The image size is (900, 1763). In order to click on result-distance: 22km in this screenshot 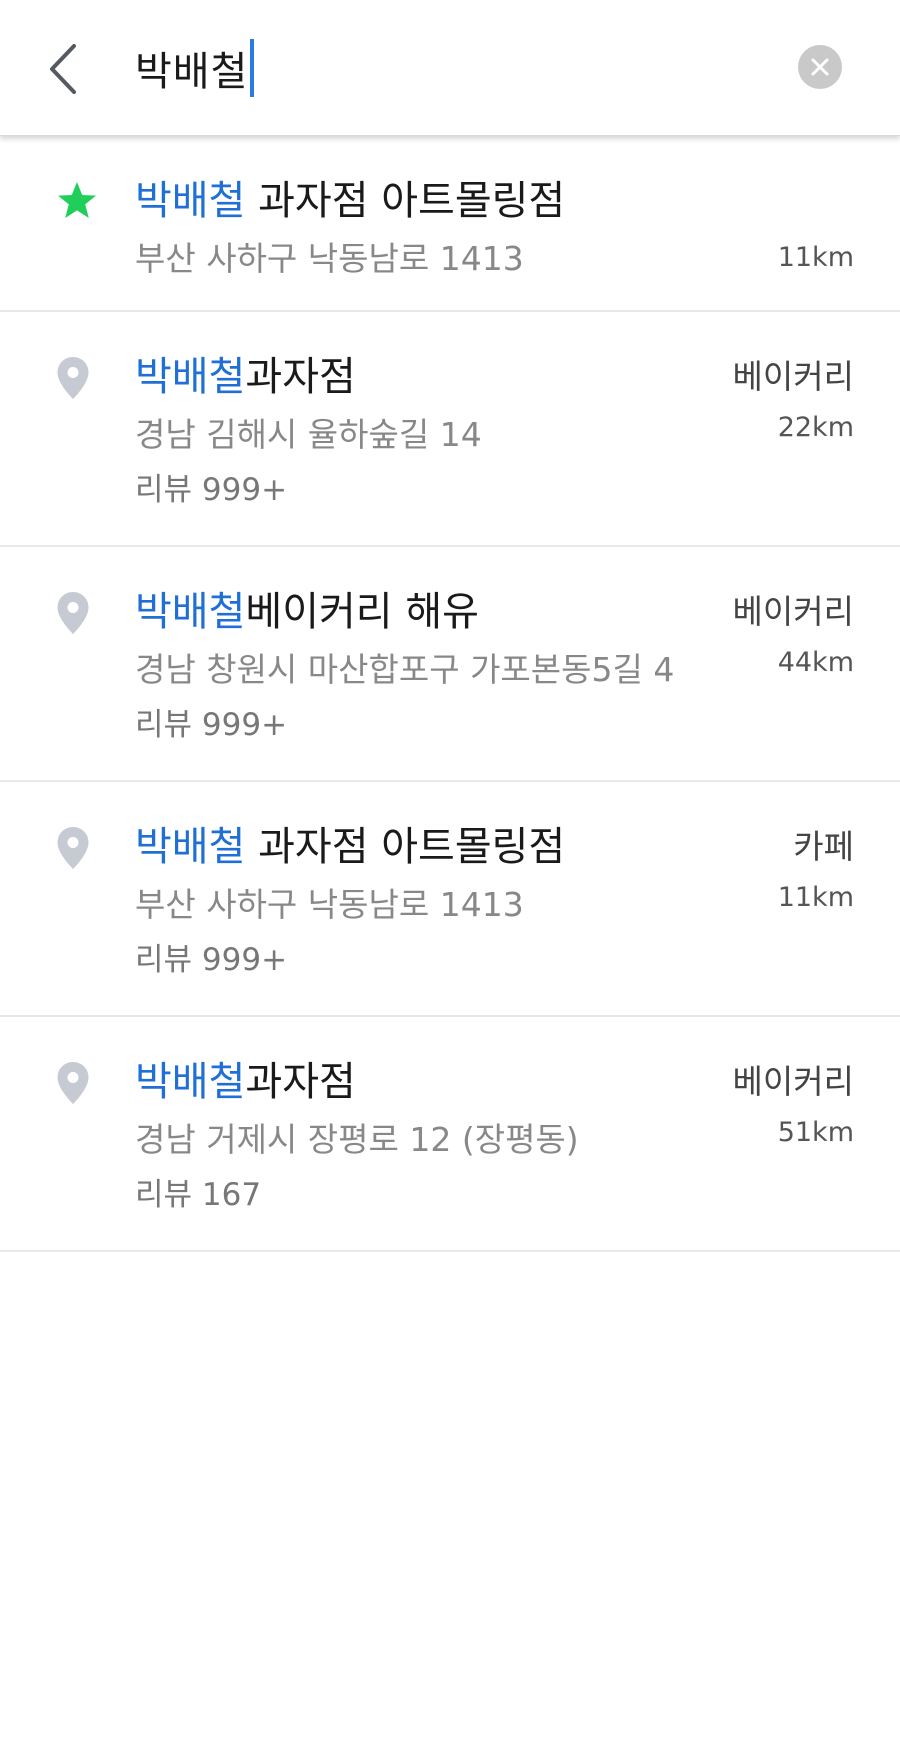, I will do `click(815, 427)`.